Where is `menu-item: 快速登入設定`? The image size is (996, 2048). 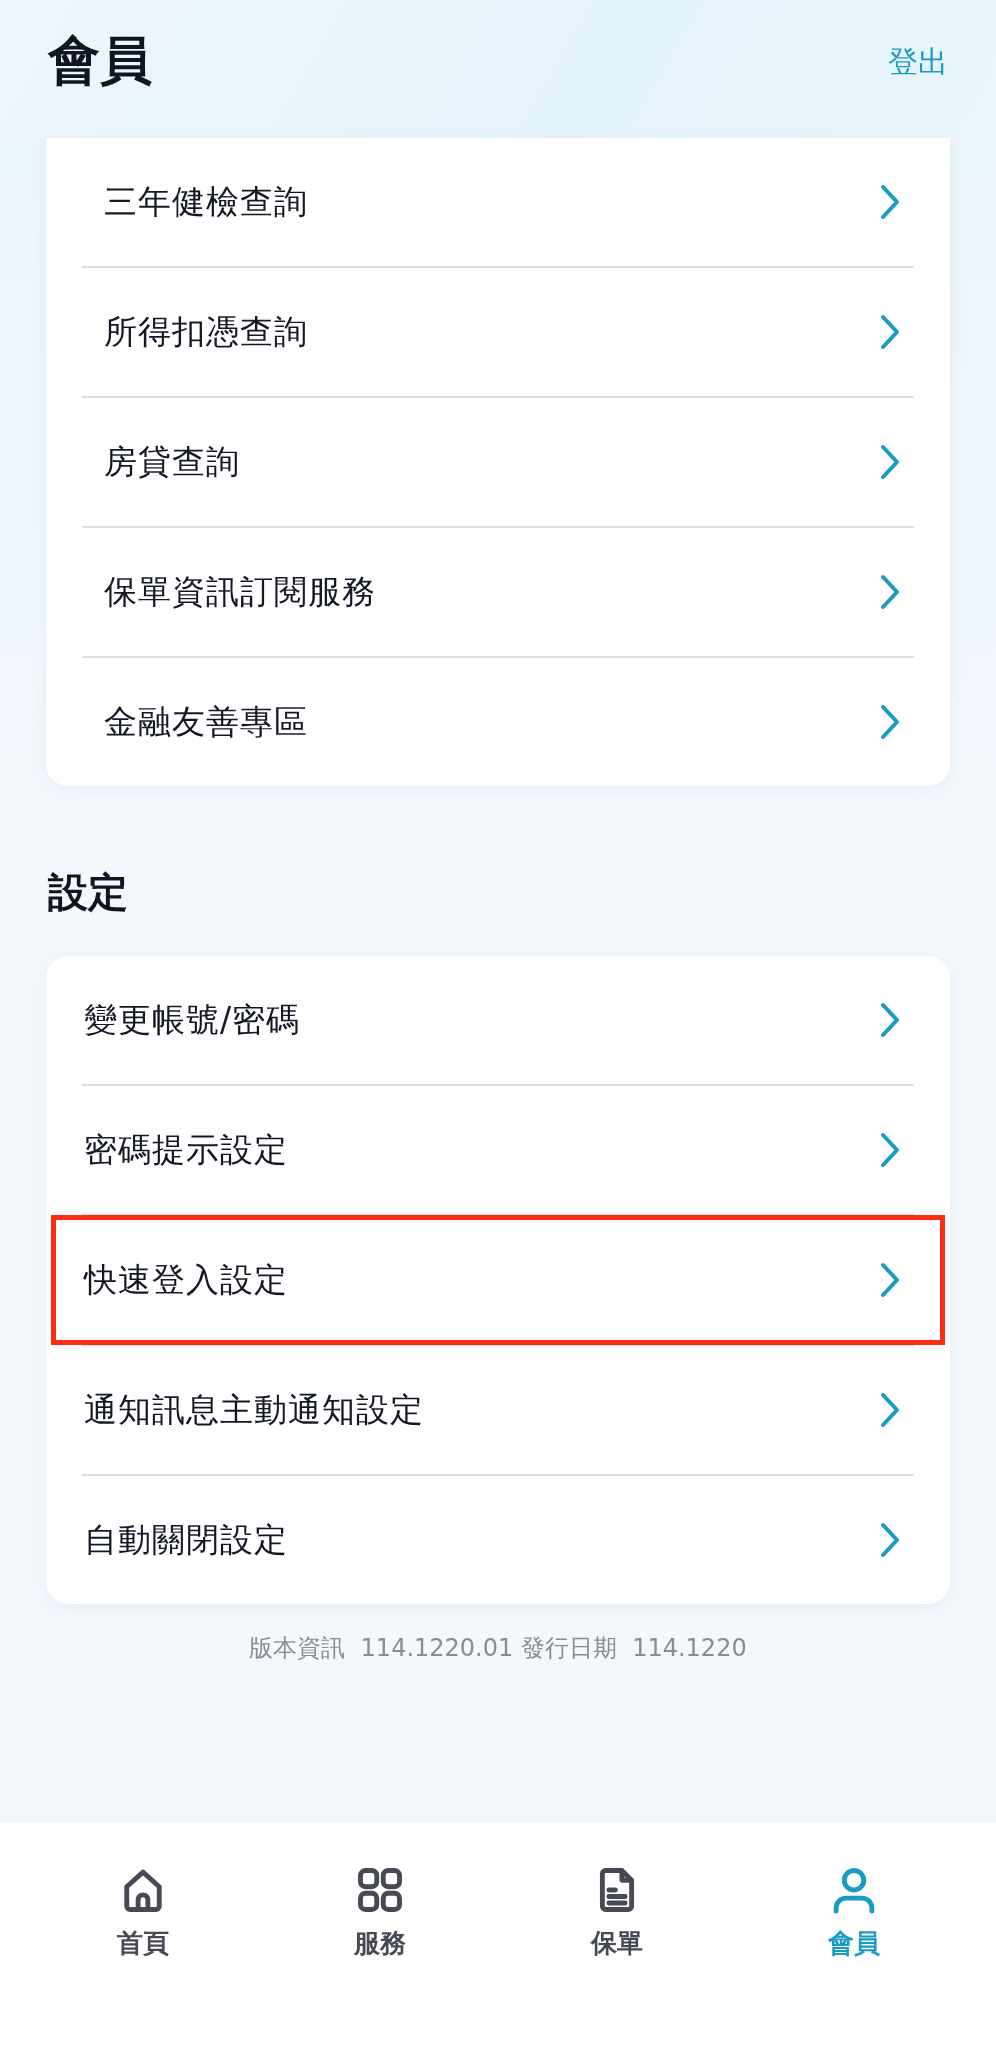 menu-item: 快速登入設定 is located at coordinates (498, 1280).